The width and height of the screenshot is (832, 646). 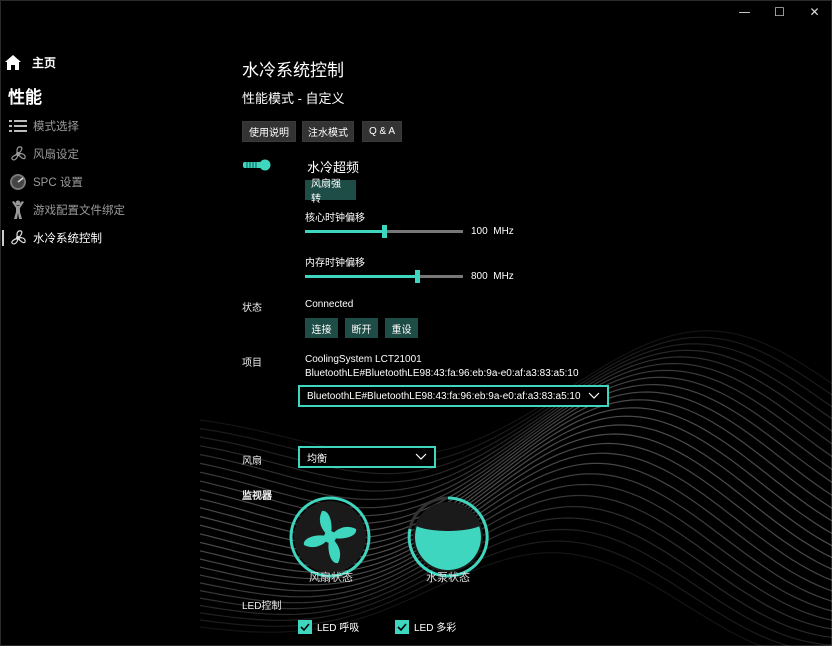 What do you see at coordinates (367, 457) in the screenshot?
I see `fan-mode-select: 均衡` at bounding box center [367, 457].